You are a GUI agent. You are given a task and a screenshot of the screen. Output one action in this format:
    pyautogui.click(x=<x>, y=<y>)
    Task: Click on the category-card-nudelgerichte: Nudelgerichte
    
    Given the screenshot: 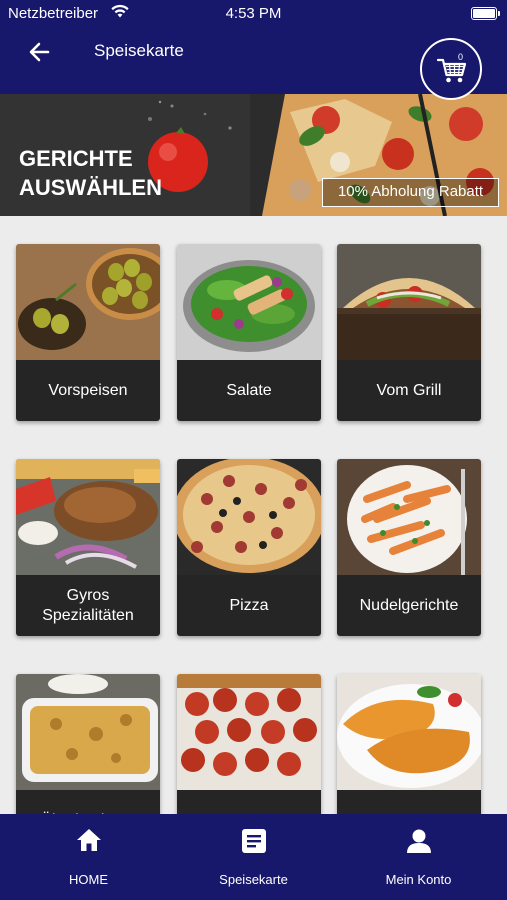 What is the action you would take?
    pyautogui.click(x=409, y=547)
    